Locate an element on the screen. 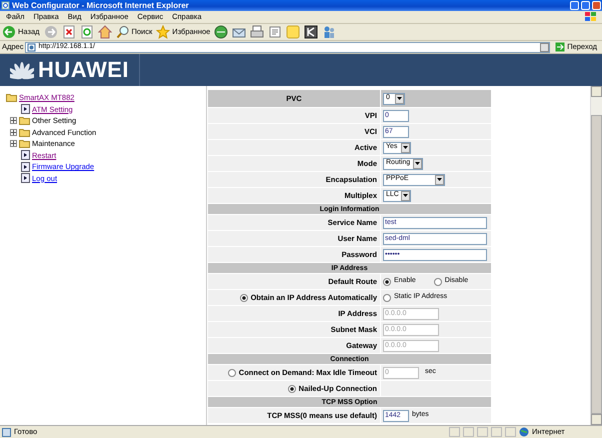 The width and height of the screenshot is (602, 438). printer-icon is located at coordinates (257, 32).